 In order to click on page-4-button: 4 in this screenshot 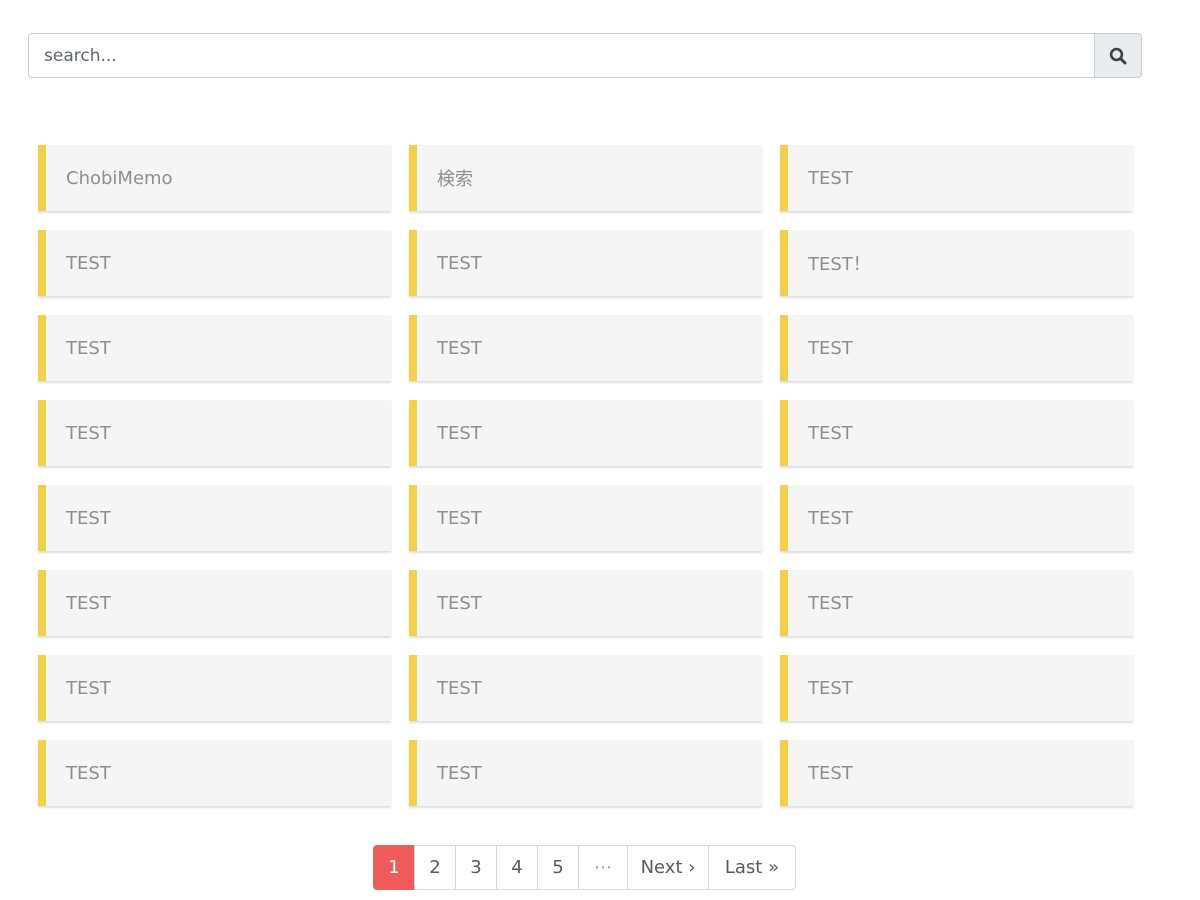, I will do `click(517, 867)`.